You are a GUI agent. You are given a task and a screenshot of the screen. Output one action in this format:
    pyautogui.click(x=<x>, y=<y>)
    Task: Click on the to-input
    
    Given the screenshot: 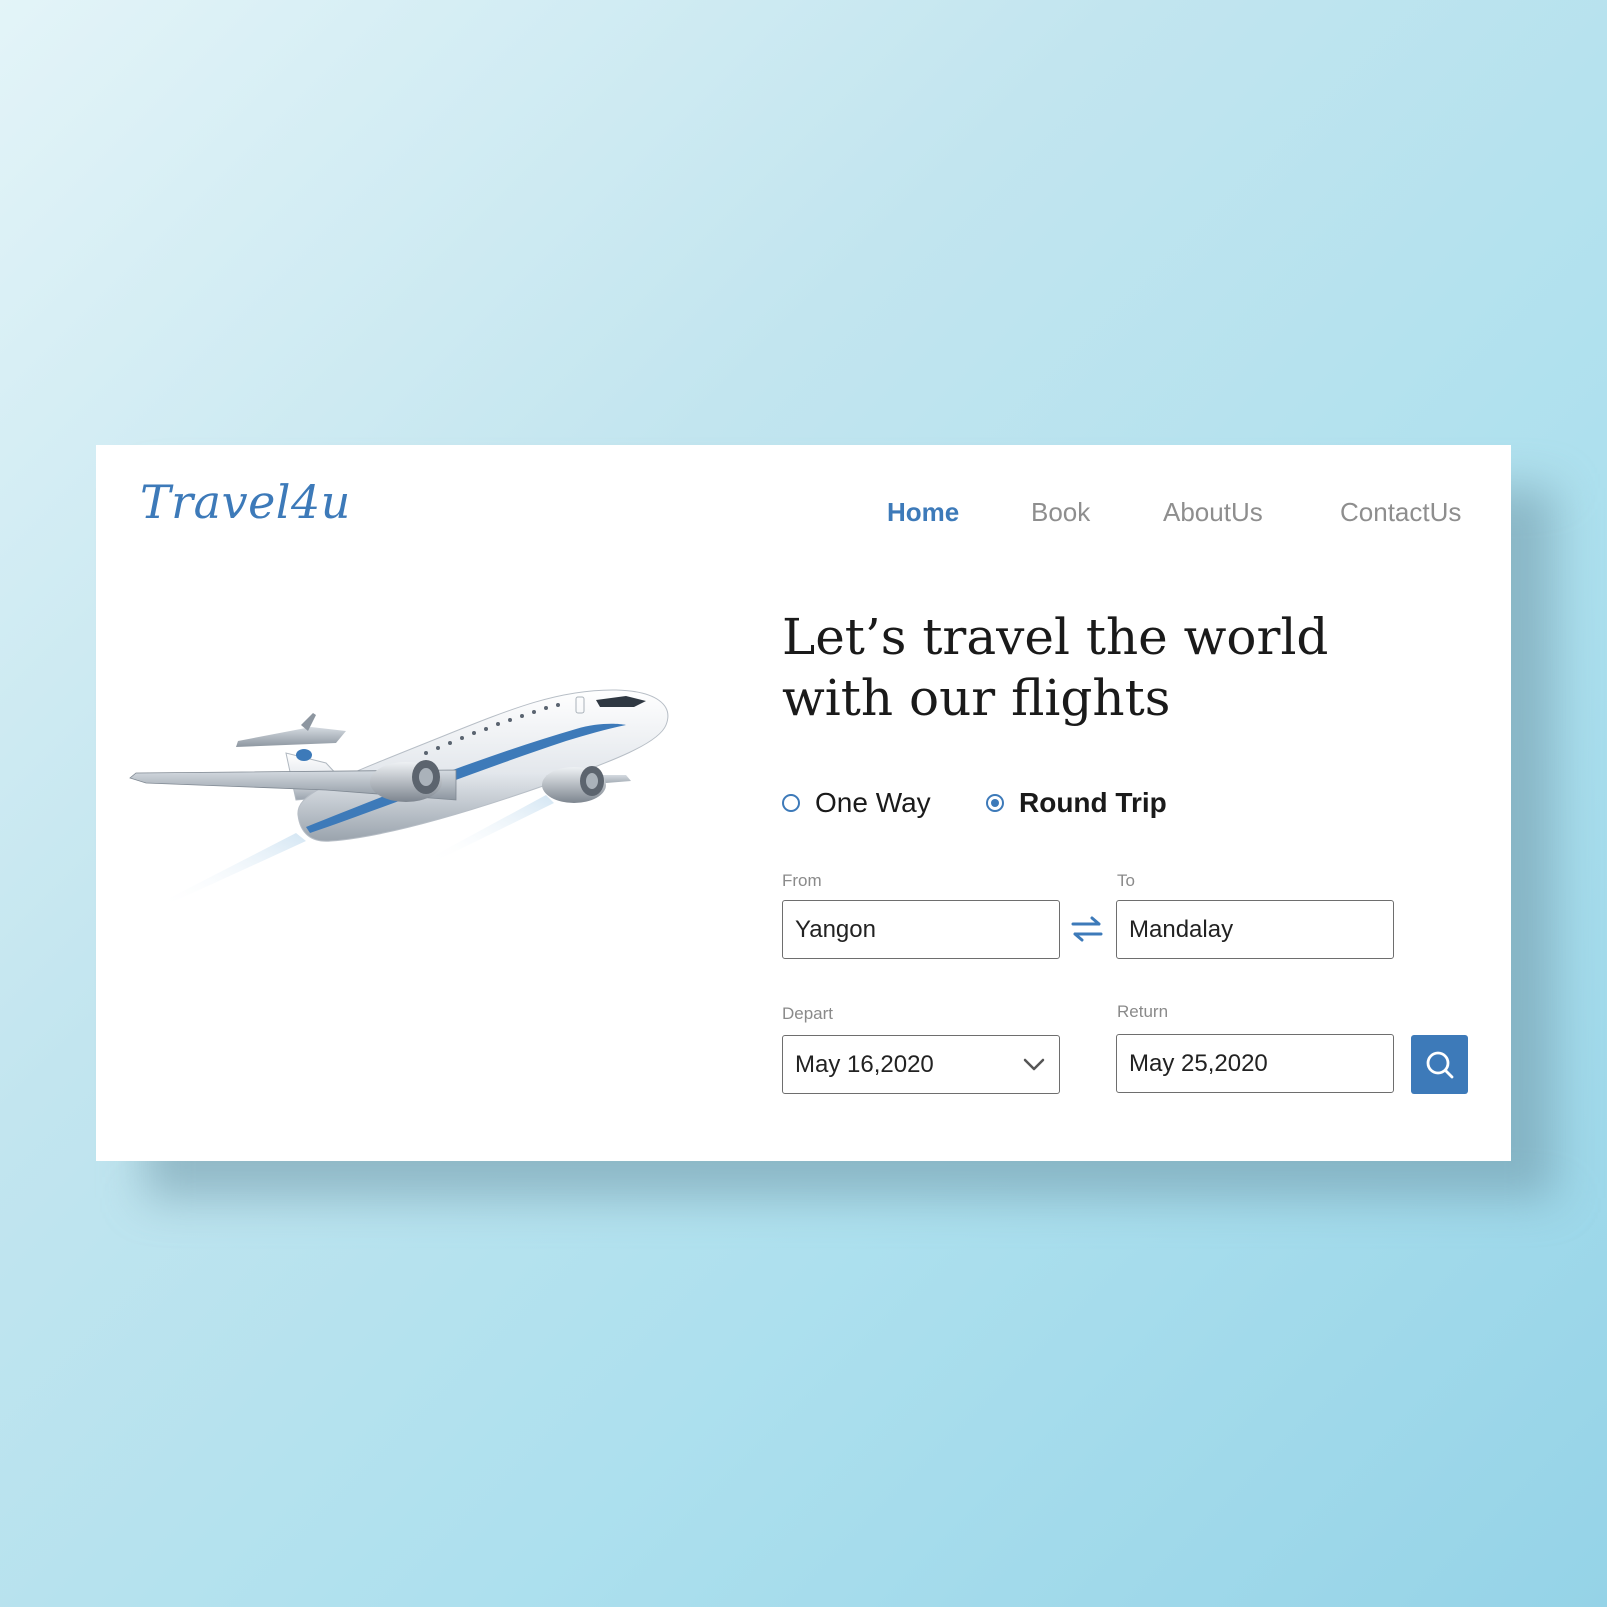 What is the action you would take?
    pyautogui.click(x=1255, y=929)
    